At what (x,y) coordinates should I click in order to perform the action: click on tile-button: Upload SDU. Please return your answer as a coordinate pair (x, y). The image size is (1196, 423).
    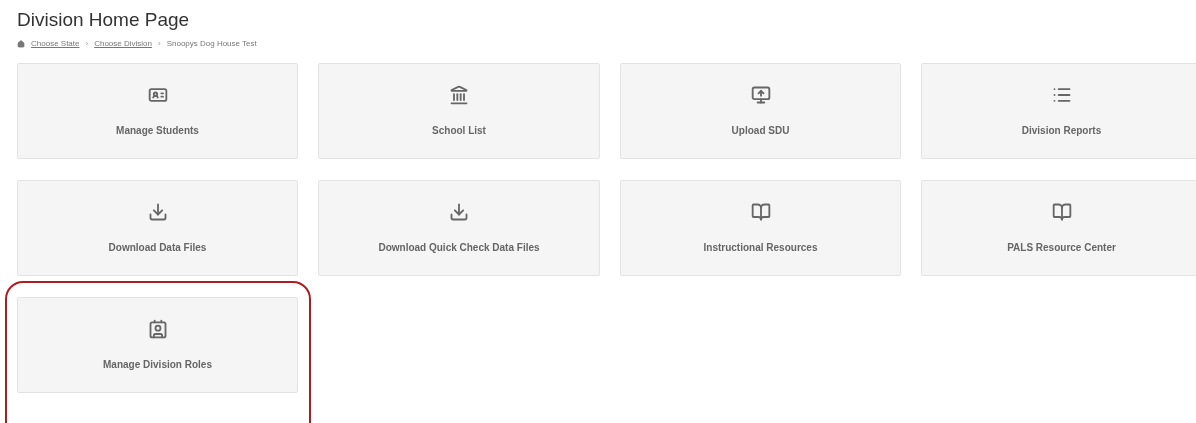
    Looking at the image, I should click on (760, 111).